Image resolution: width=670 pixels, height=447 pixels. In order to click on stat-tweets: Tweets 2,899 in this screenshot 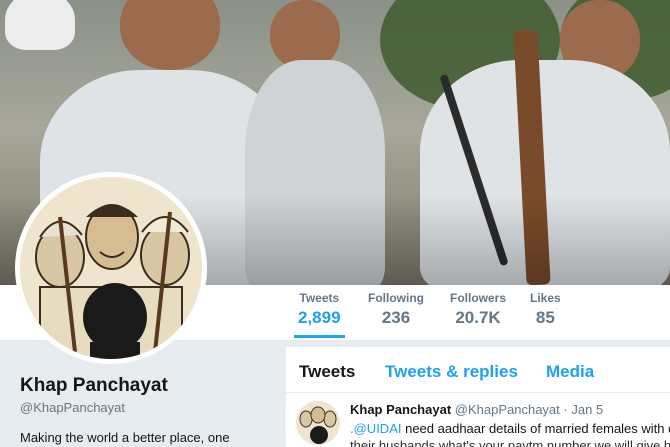, I will do `click(319, 314)`.